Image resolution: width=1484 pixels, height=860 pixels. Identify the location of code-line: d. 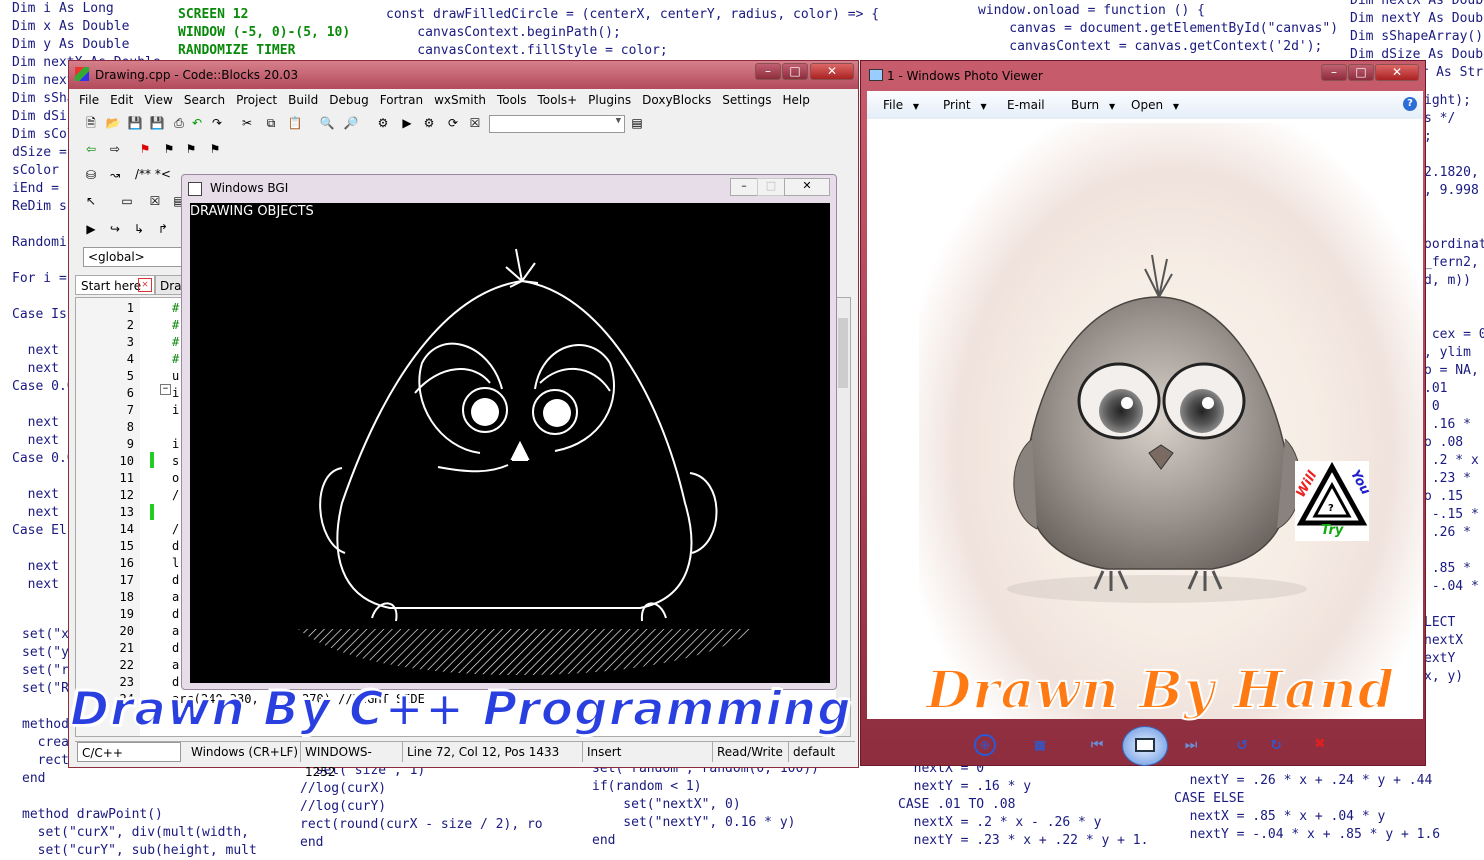
(176, 648).